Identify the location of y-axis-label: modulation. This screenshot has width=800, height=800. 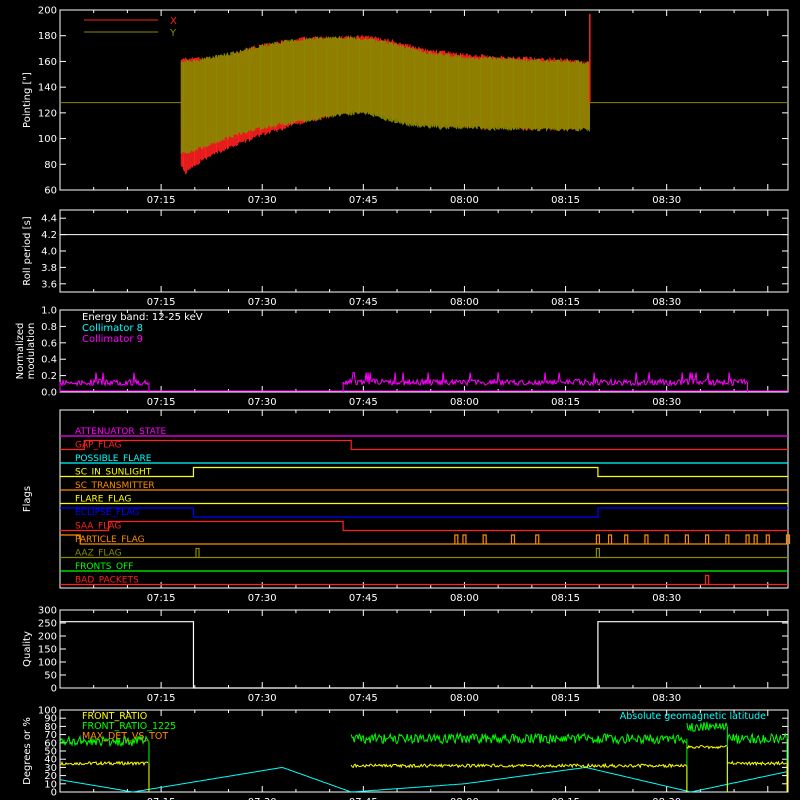
(31, 351).